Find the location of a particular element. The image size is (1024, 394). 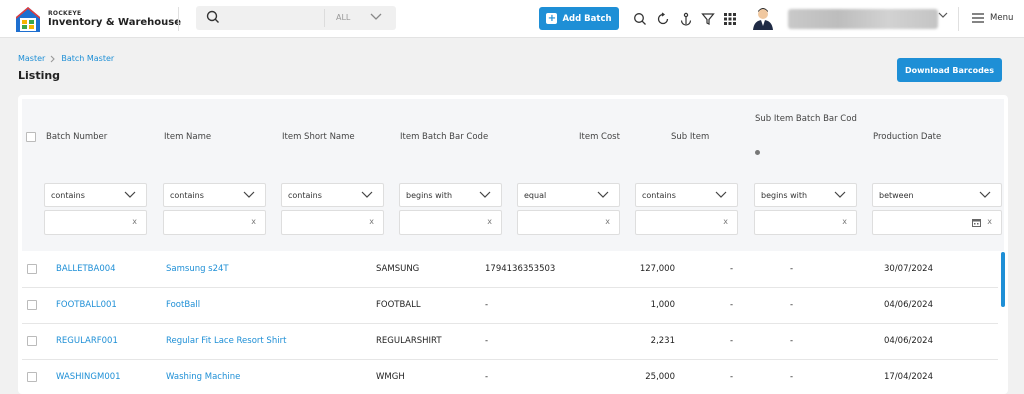

user-name-blurred is located at coordinates (863, 19).